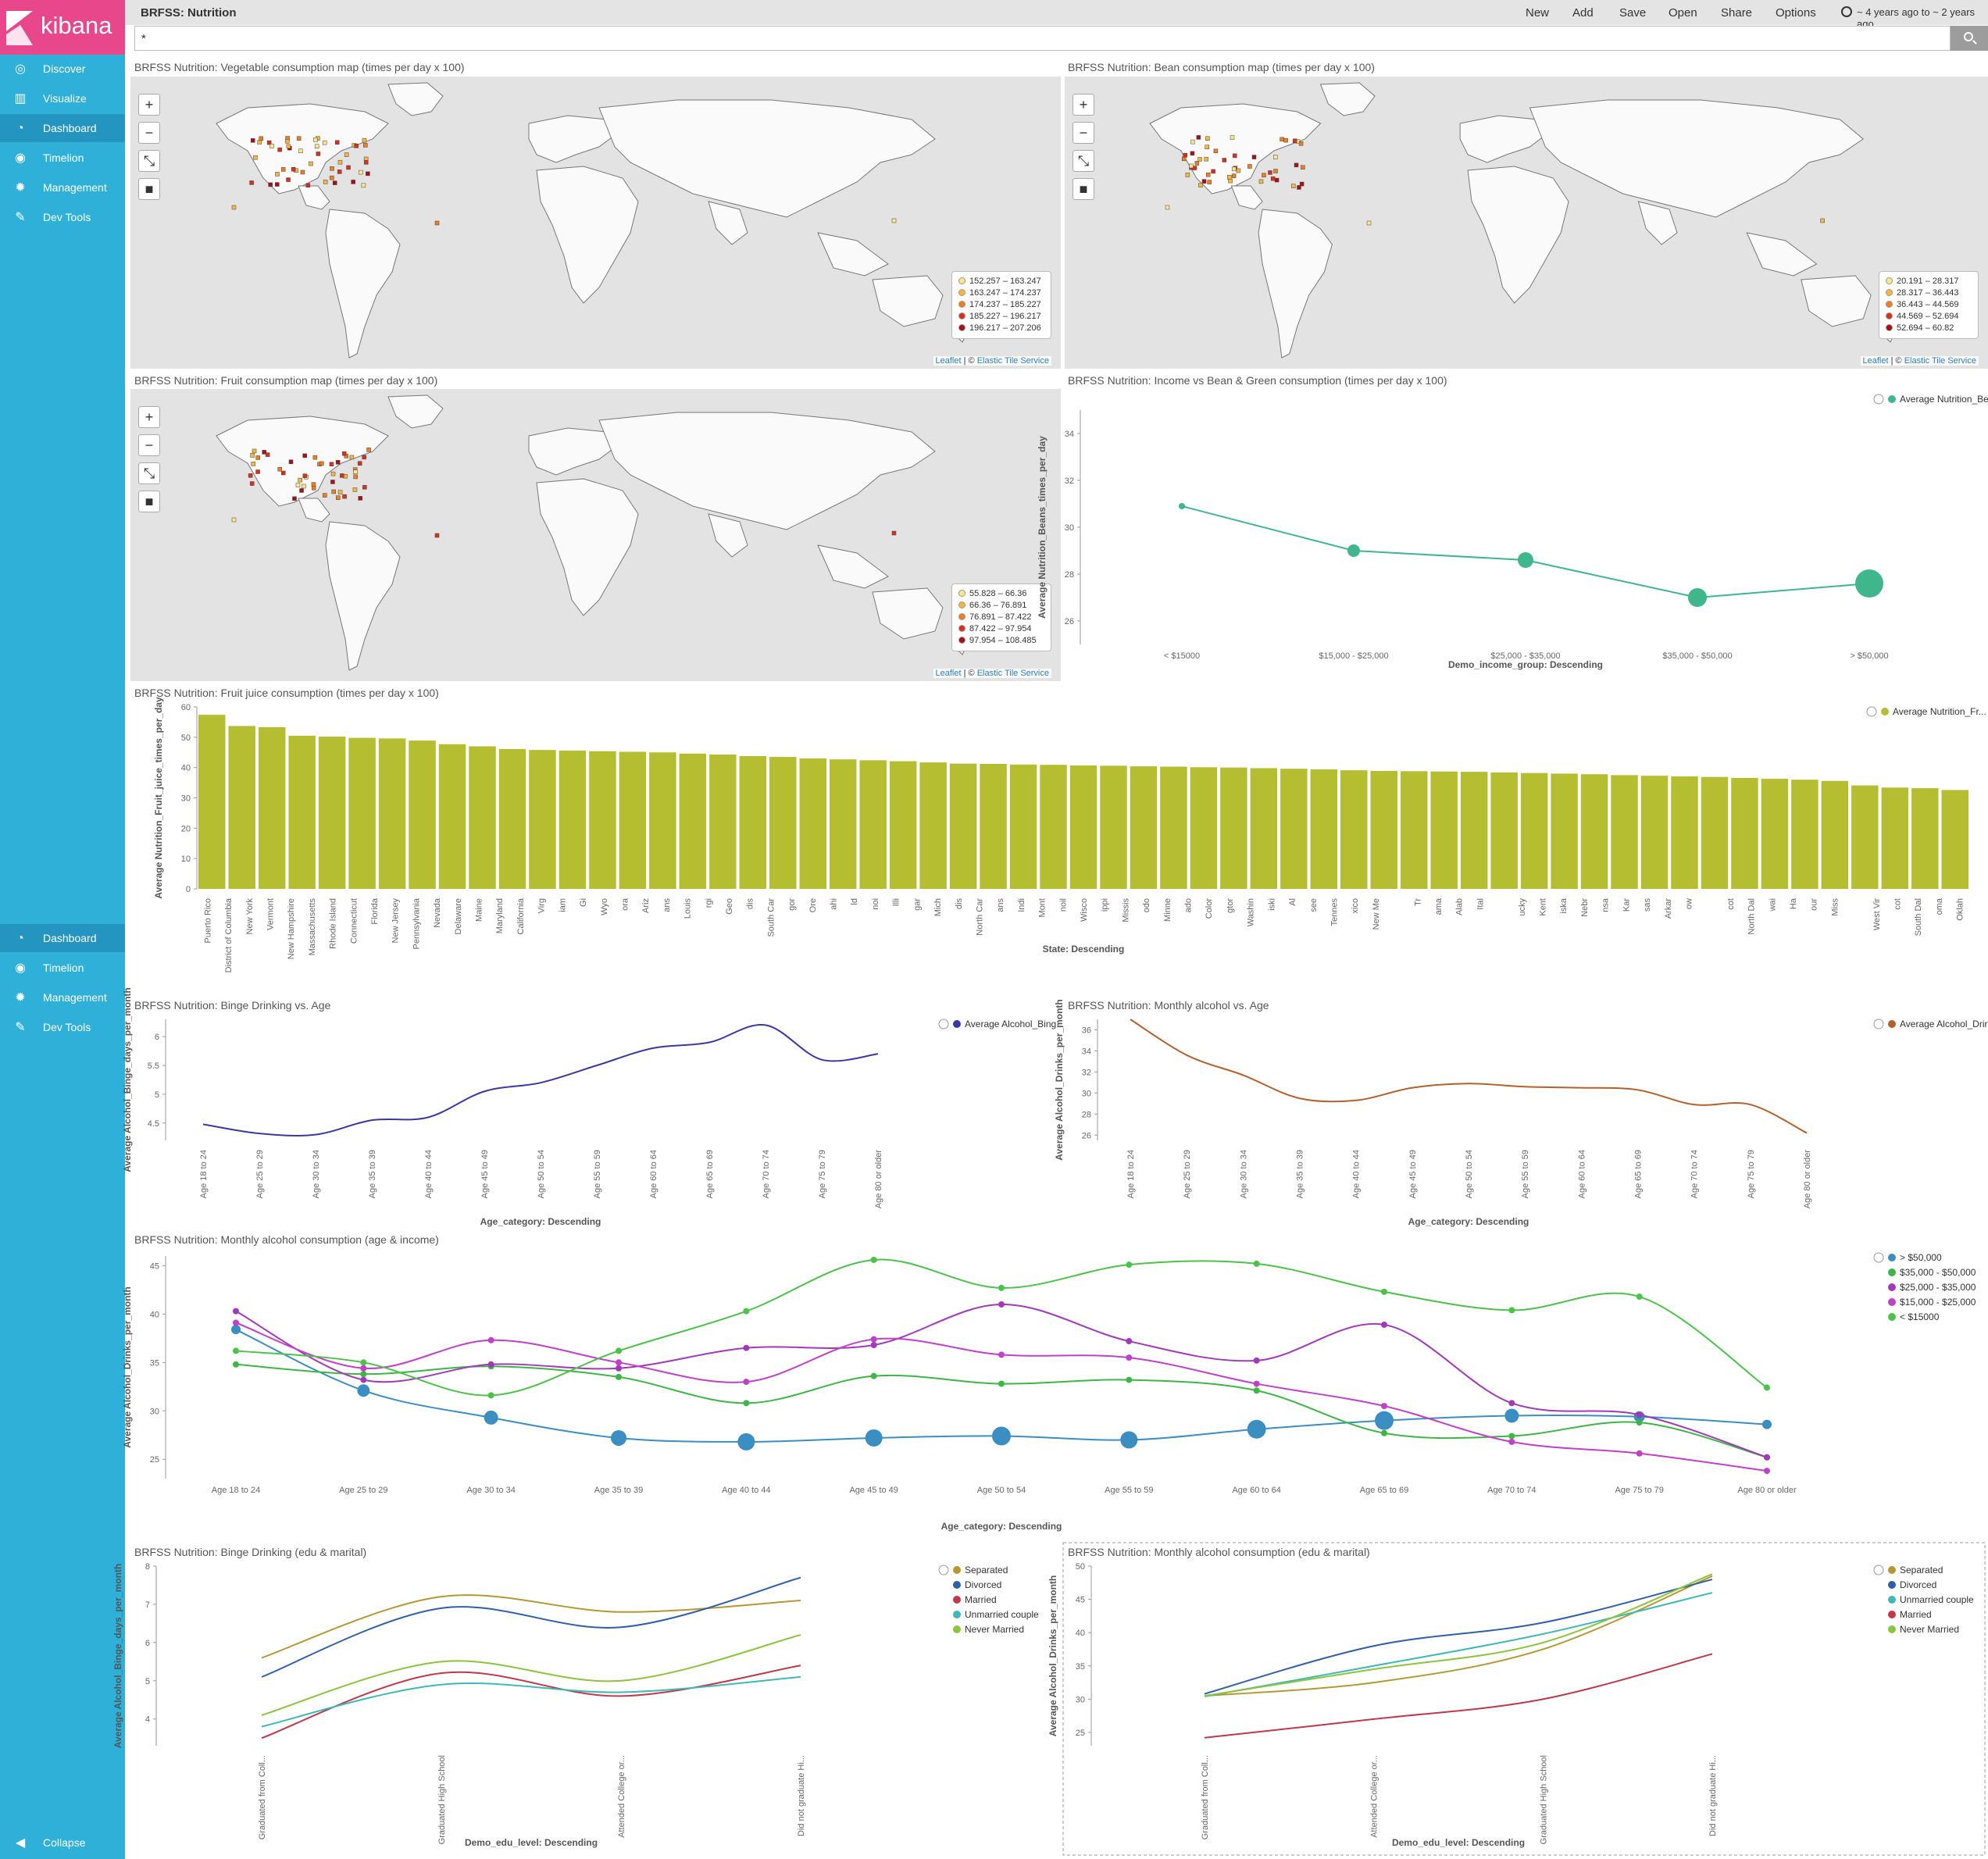 The height and width of the screenshot is (1859, 1988). What do you see at coordinates (1470, 1174) in the screenshot?
I see `x-tick-label: Age 50 to 54` at bounding box center [1470, 1174].